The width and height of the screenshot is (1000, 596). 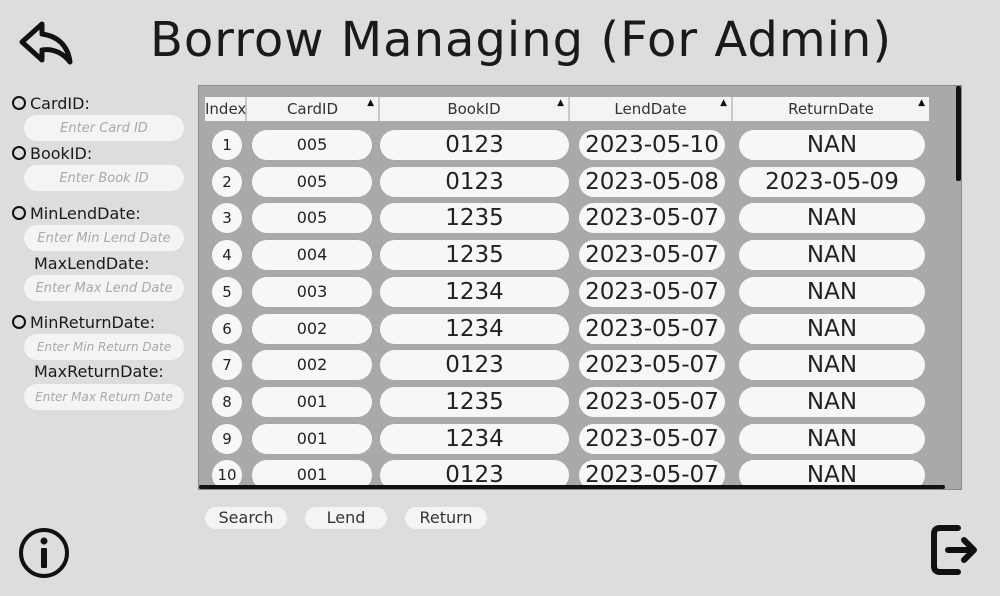 I want to click on column-label-card-id: CardID, so click(x=312, y=109).